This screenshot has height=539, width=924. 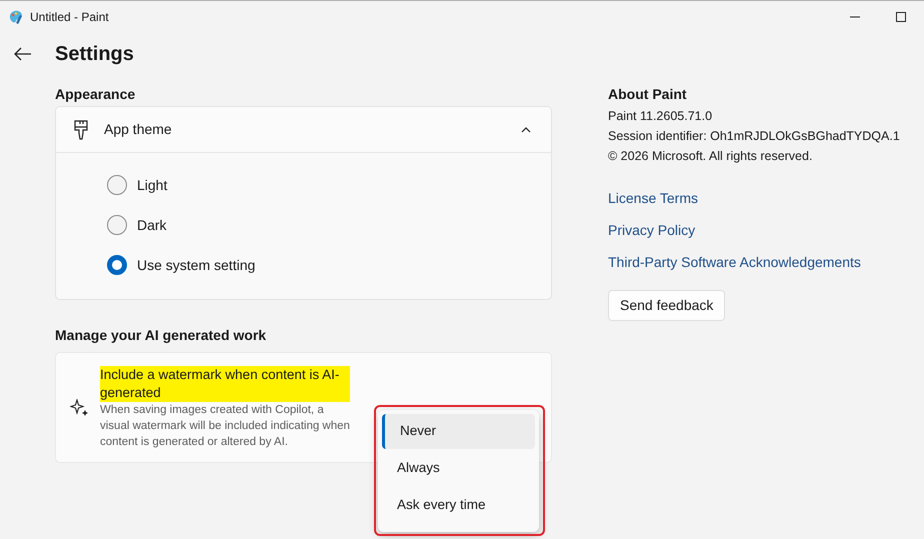 What do you see at coordinates (94, 54) in the screenshot?
I see `page-title: Settings` at bounding box center [94, 54].